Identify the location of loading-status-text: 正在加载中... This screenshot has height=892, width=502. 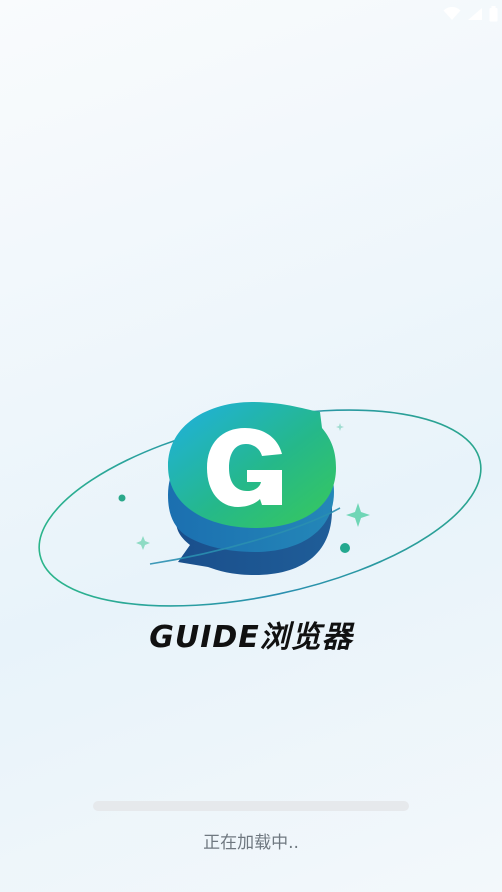
(251, 843).